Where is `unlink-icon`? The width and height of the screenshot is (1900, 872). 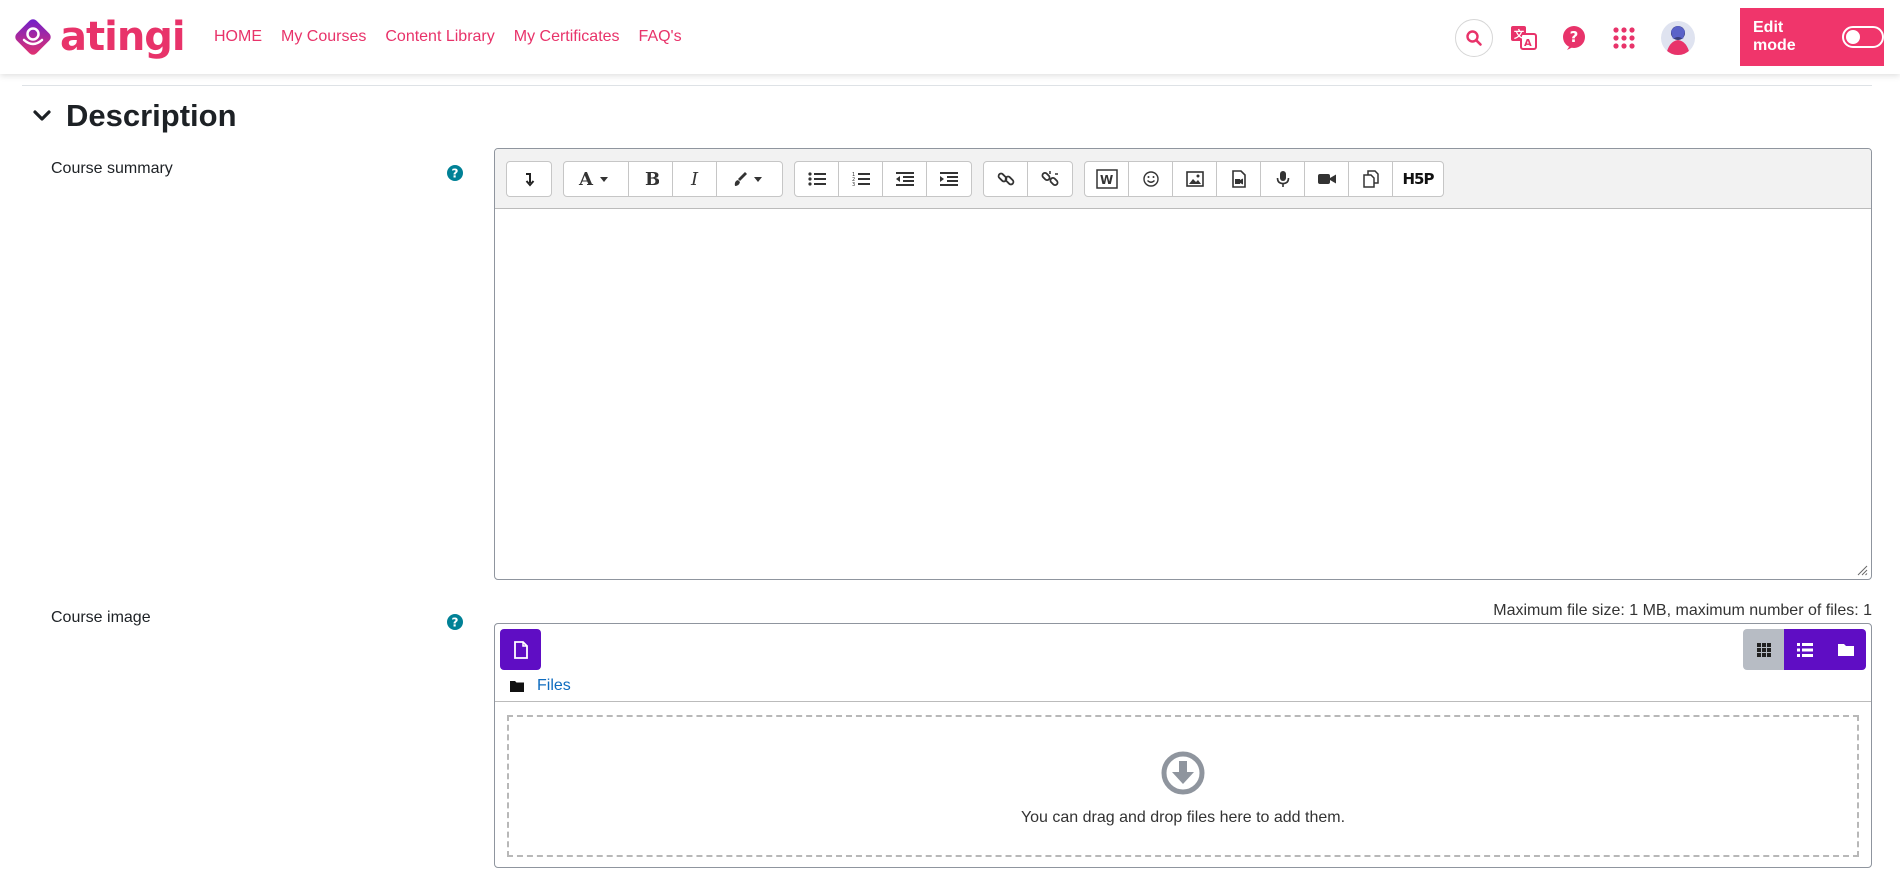
unlink-icon is located at coordinates (1050, 178).